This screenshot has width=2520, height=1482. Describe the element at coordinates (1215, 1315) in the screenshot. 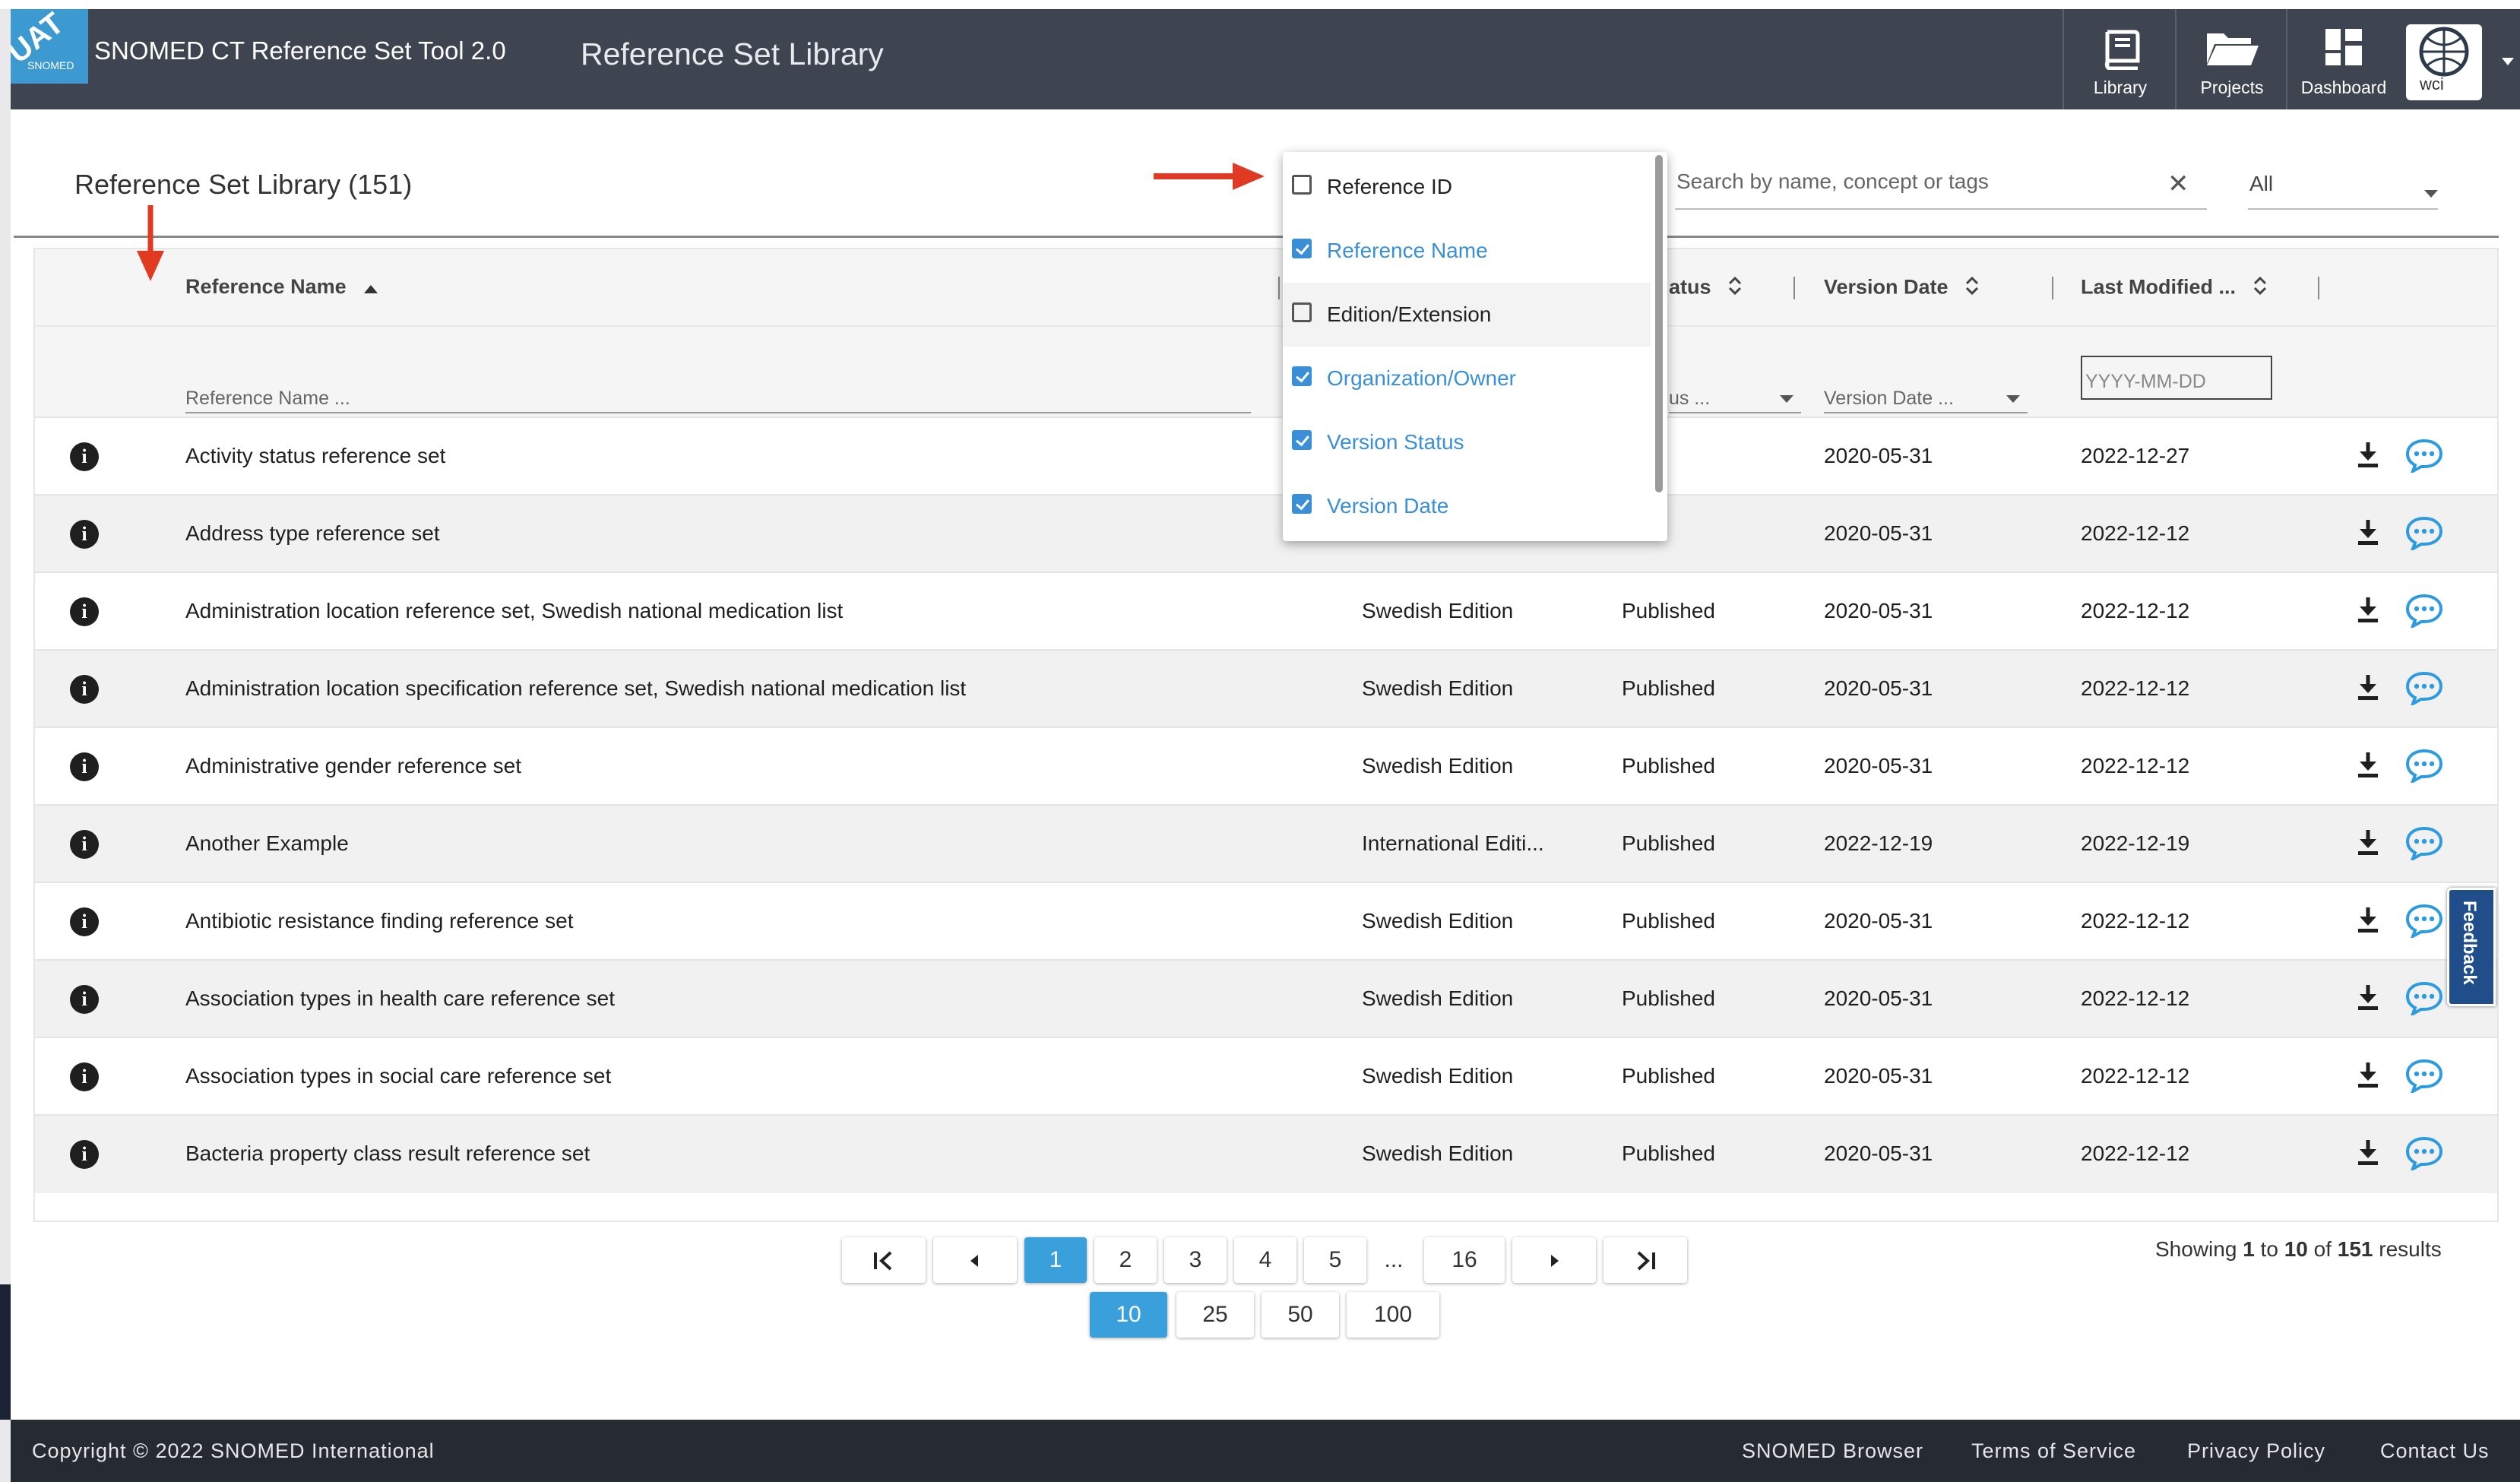

I see `page-size-button: 25` at that location.